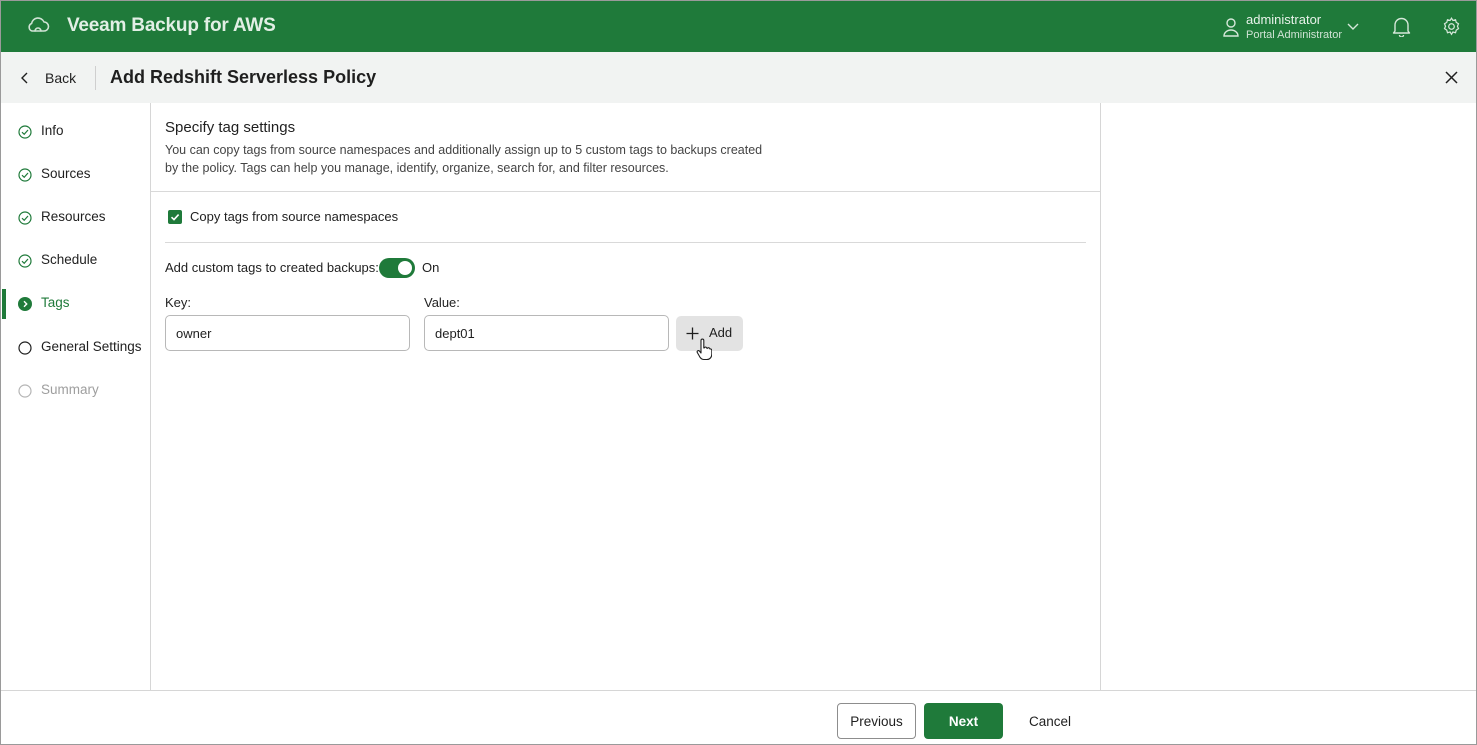 The image size is (1477, 745). I want to click on key-label: Key:, so click(178, 302).